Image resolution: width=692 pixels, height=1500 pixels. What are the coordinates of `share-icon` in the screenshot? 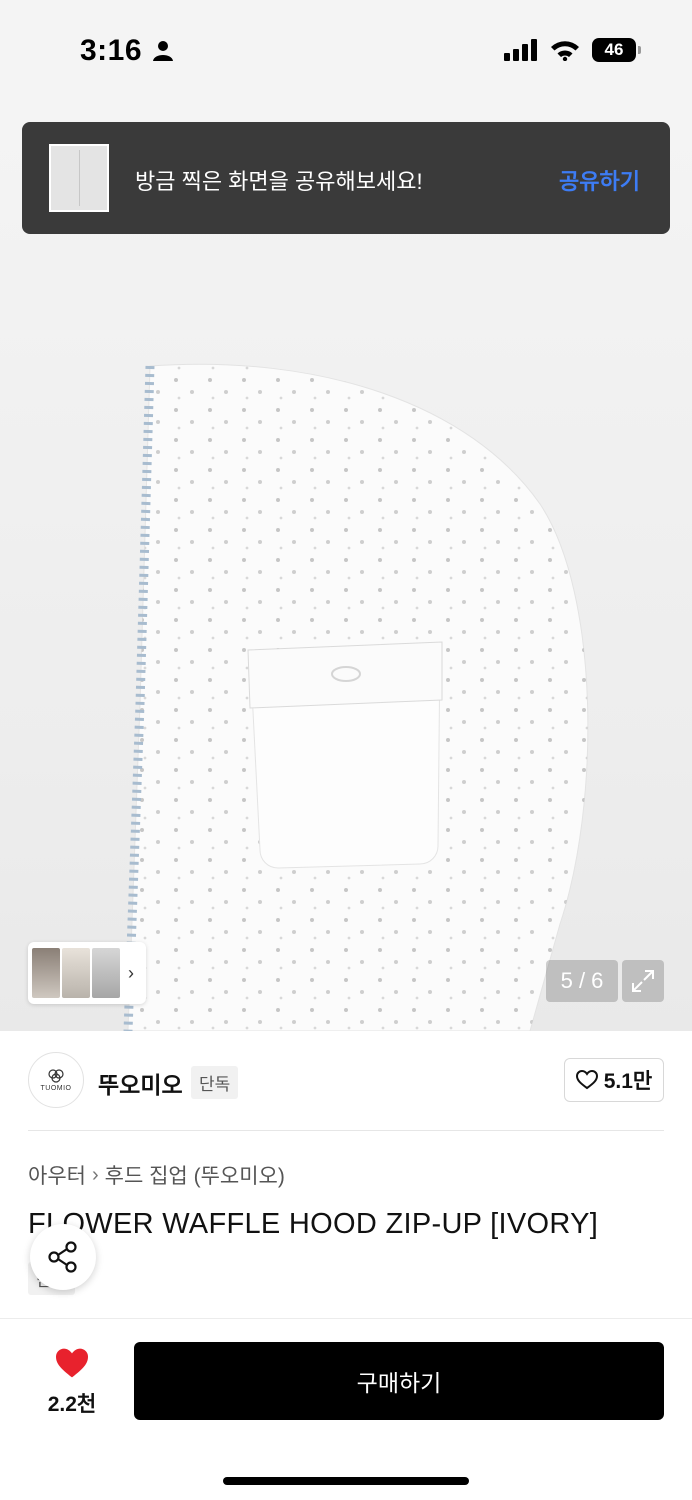 It's located at (62, 1257).